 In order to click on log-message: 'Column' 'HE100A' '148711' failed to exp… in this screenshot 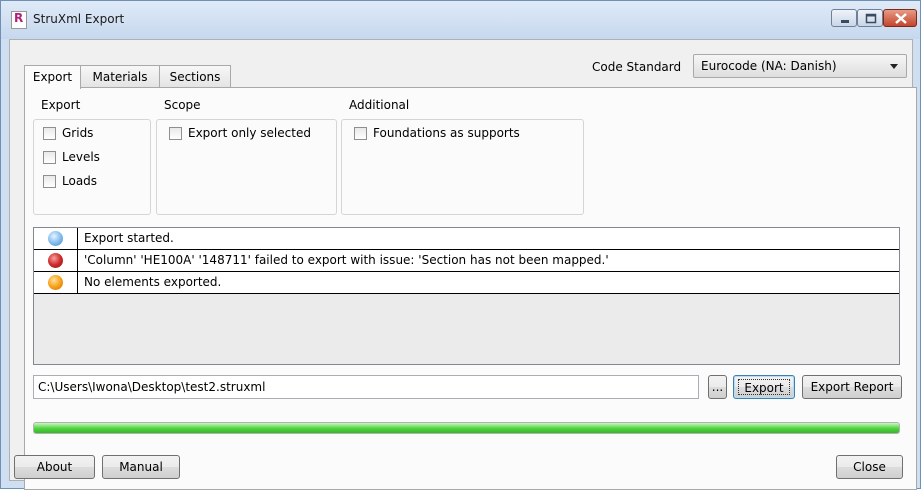, I will do `click(346, 260)`.